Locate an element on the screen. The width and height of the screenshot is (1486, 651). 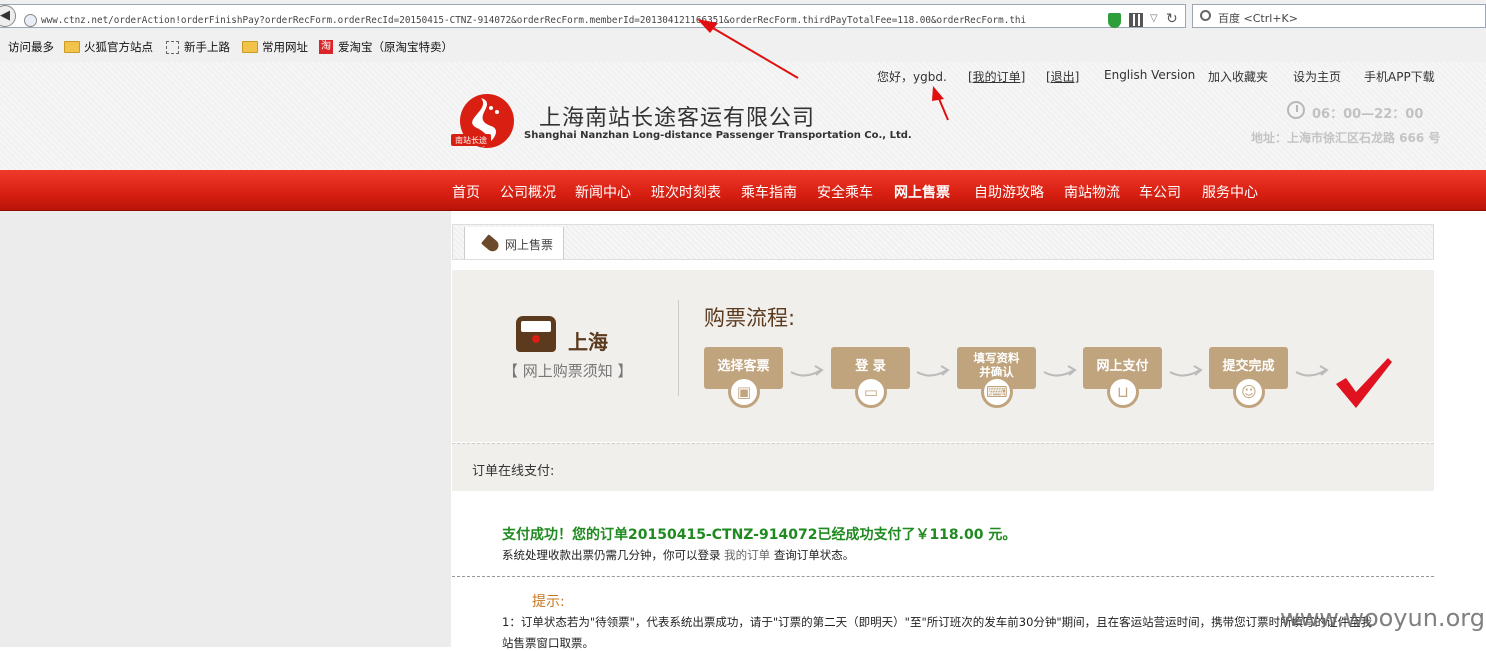
nav-news: 新闻中心 is located at coordinates (603, 192).